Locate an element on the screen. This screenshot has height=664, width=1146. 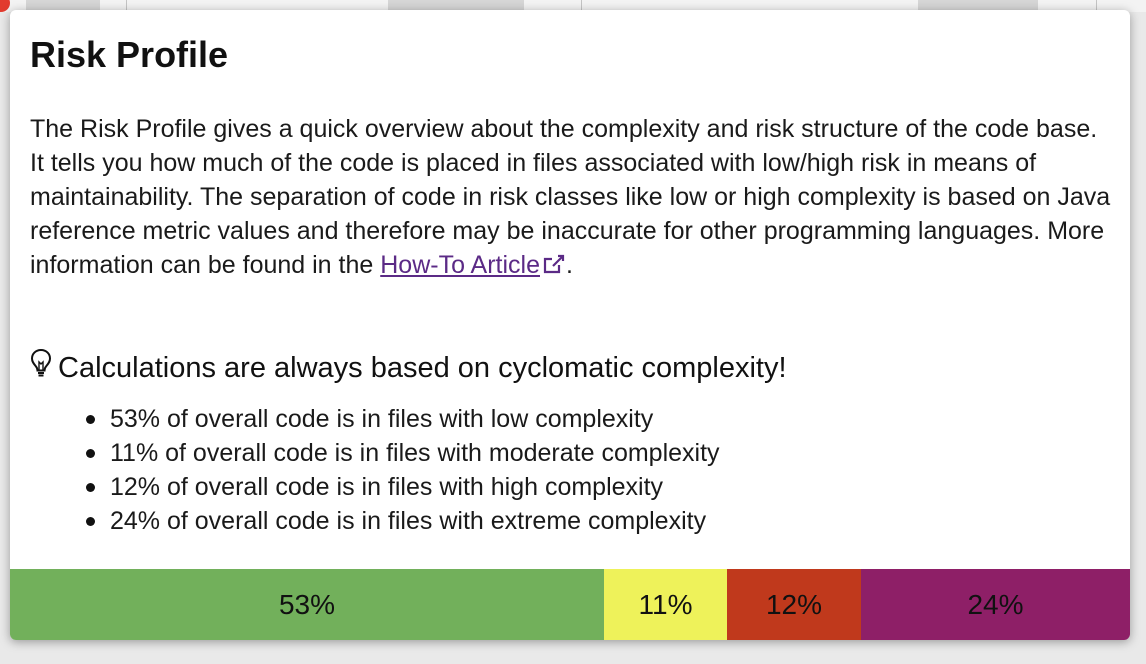
how-to-article-link-text: How-To Article is located at coordinates (460, 265).